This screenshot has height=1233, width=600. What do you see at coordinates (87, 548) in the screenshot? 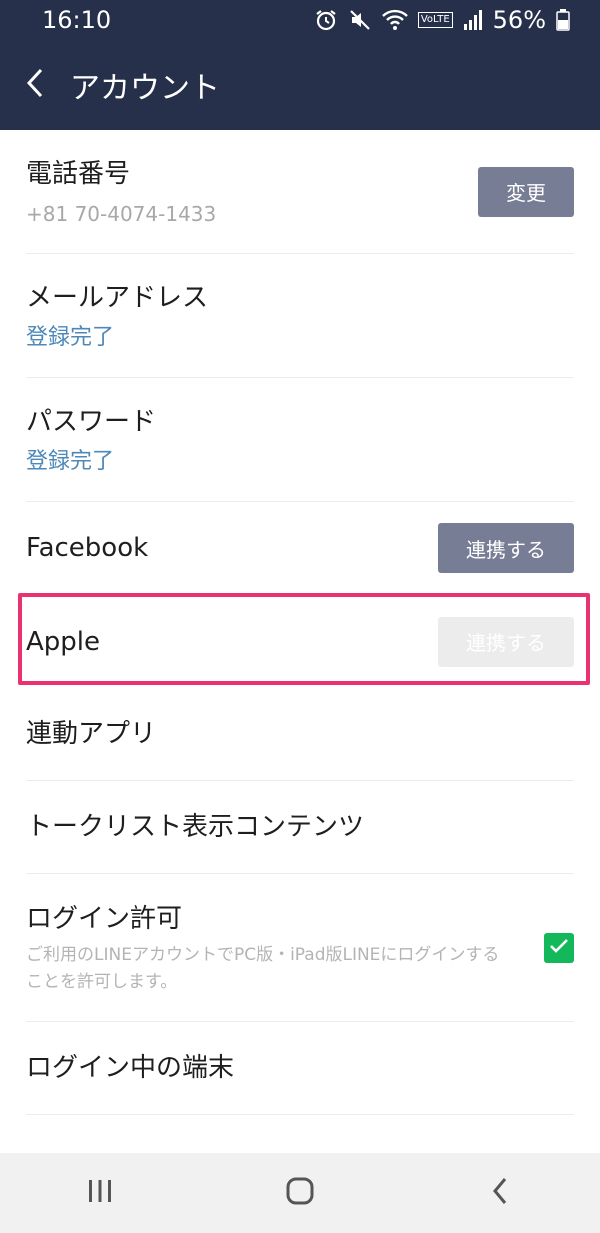
I see `facebook-title: Facebook` at bounding box center [87, 548].